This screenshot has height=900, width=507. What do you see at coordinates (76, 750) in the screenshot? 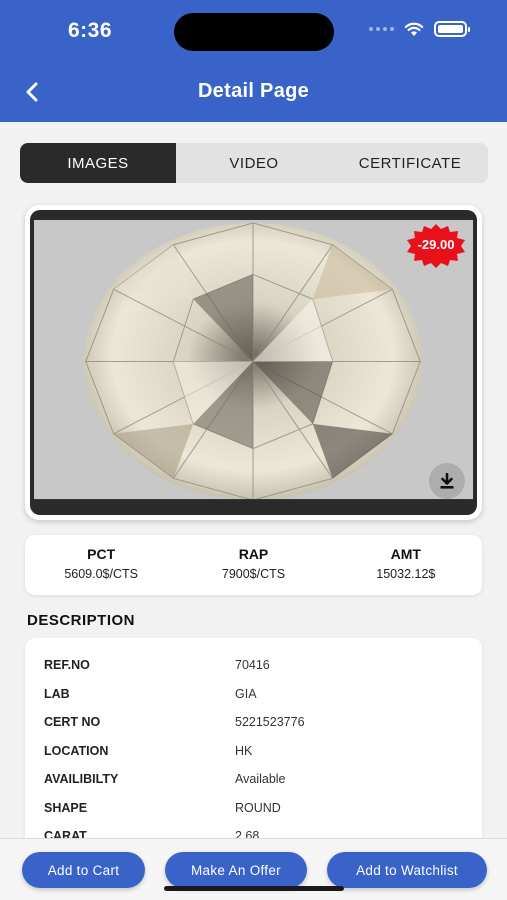
I see `row-key: LOCATION` at bounding box center [76, 750].